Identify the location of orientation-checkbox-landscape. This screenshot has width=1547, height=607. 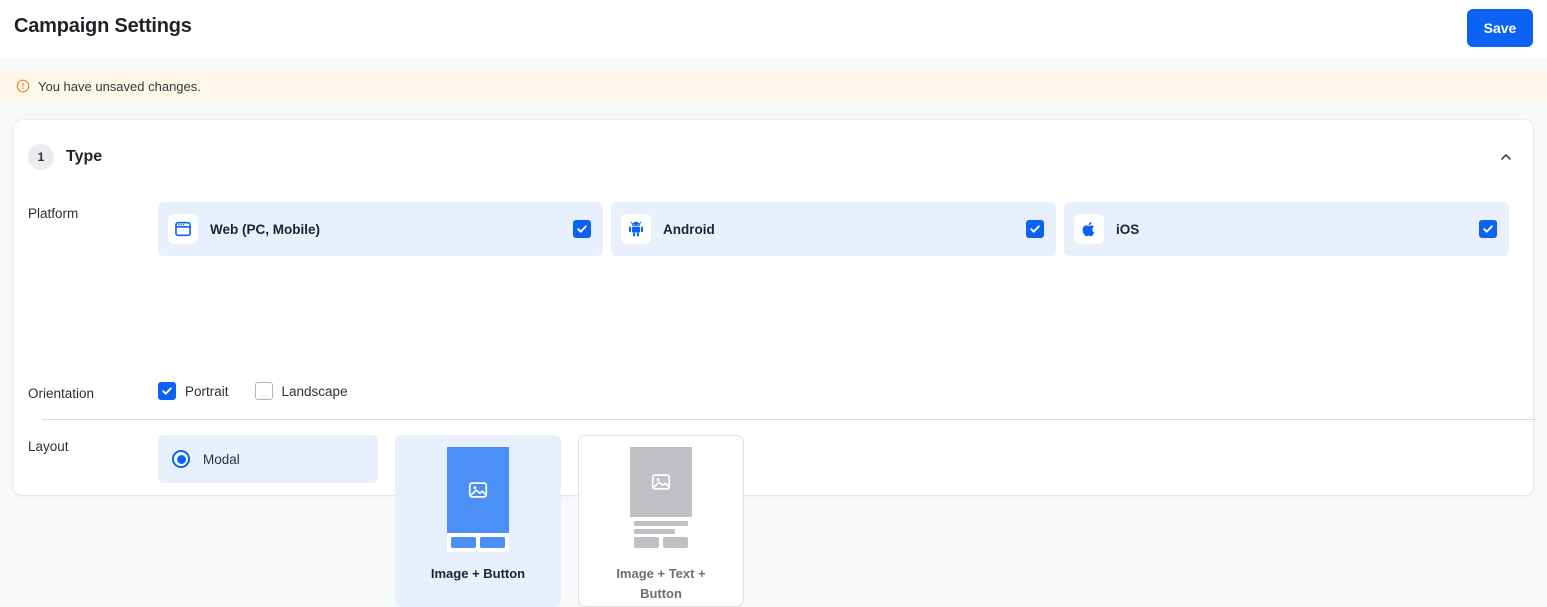
(263, 391).